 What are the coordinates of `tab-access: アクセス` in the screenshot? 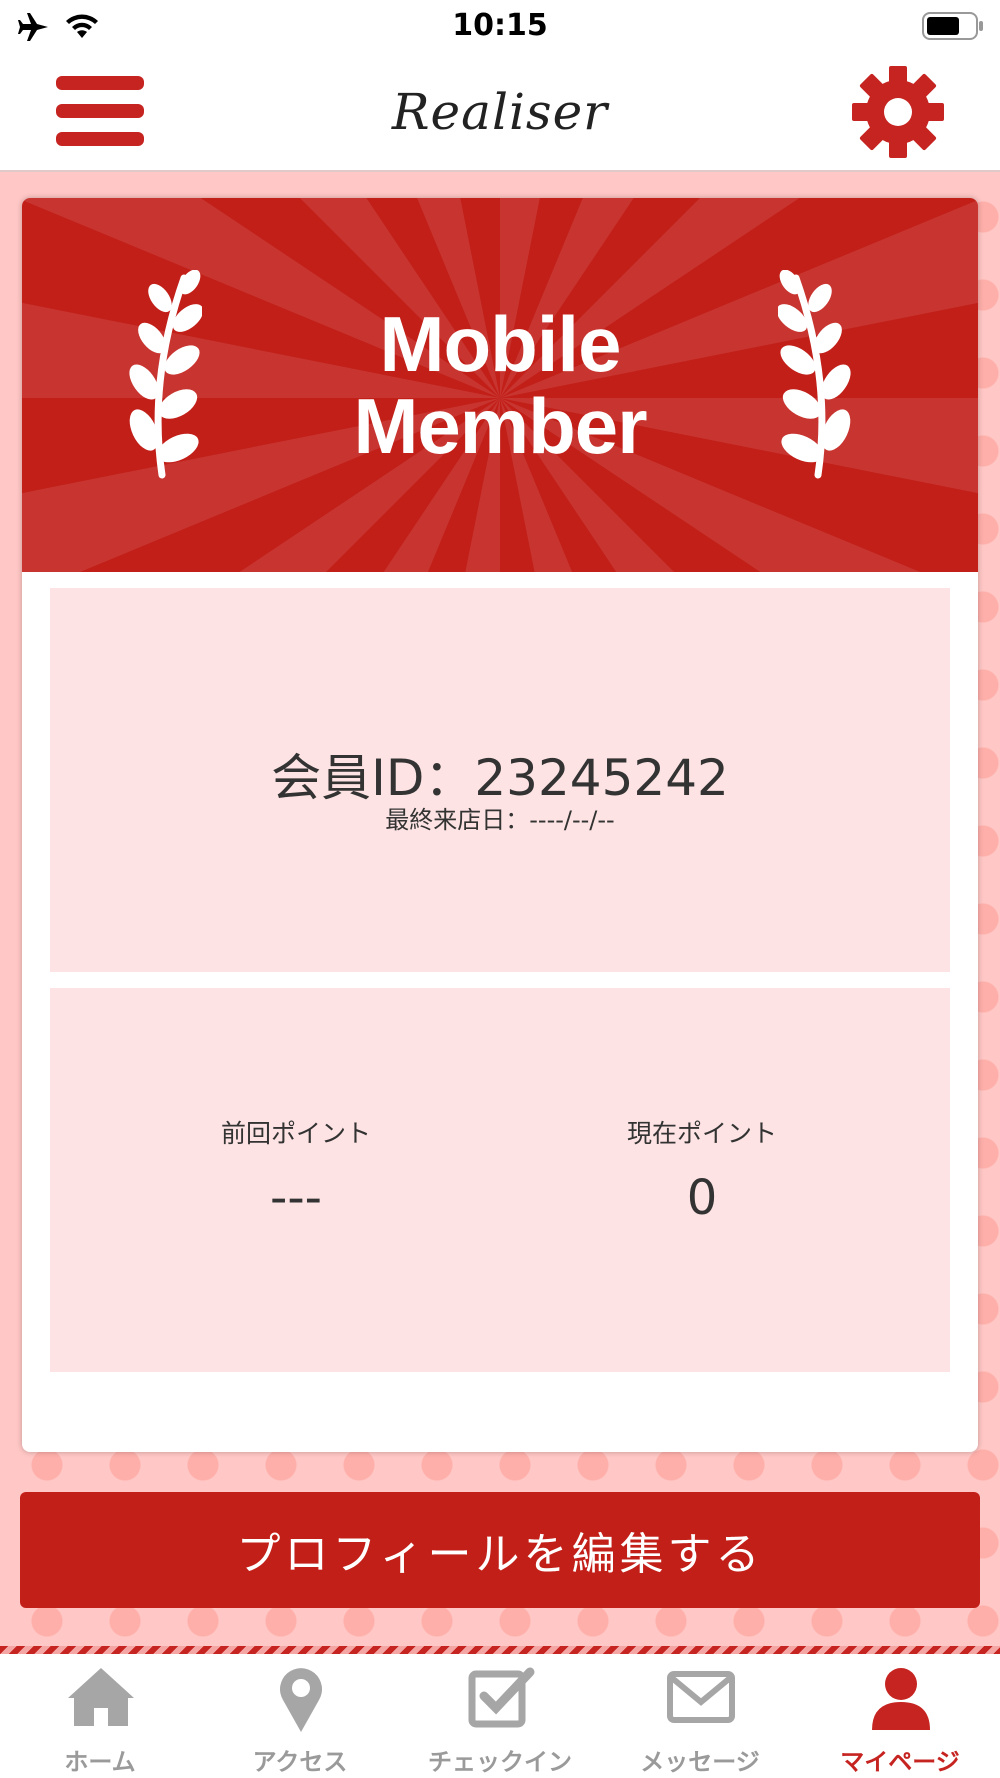 It's located at (300, 1716).